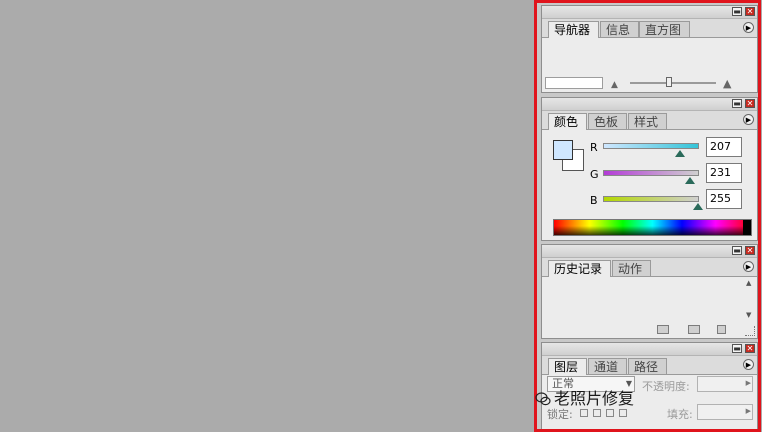  I want to click on scroll-up-icon: ▲, so click(748, 283).